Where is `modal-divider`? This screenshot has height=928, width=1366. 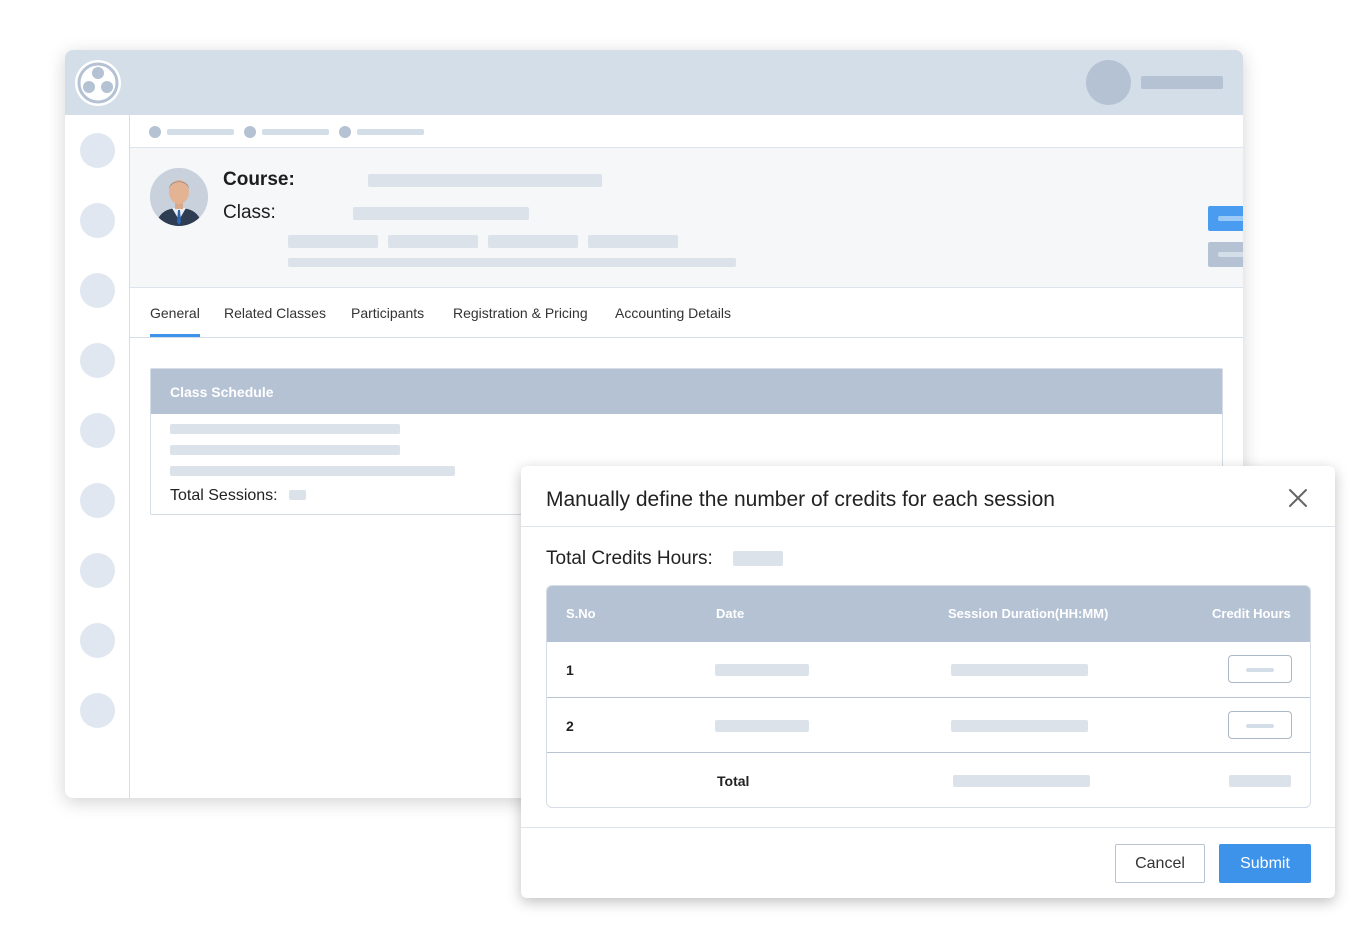 modal-divider is located at coordinates (928, 526).